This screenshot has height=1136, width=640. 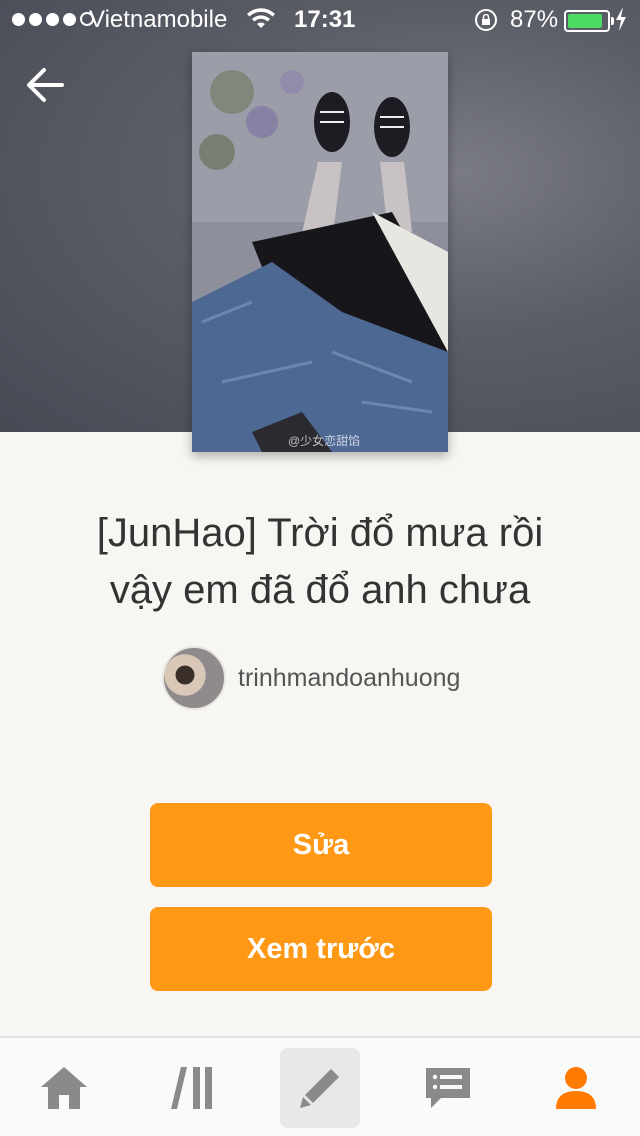 I want to click on tab-write, so click(x=320, y=1088).